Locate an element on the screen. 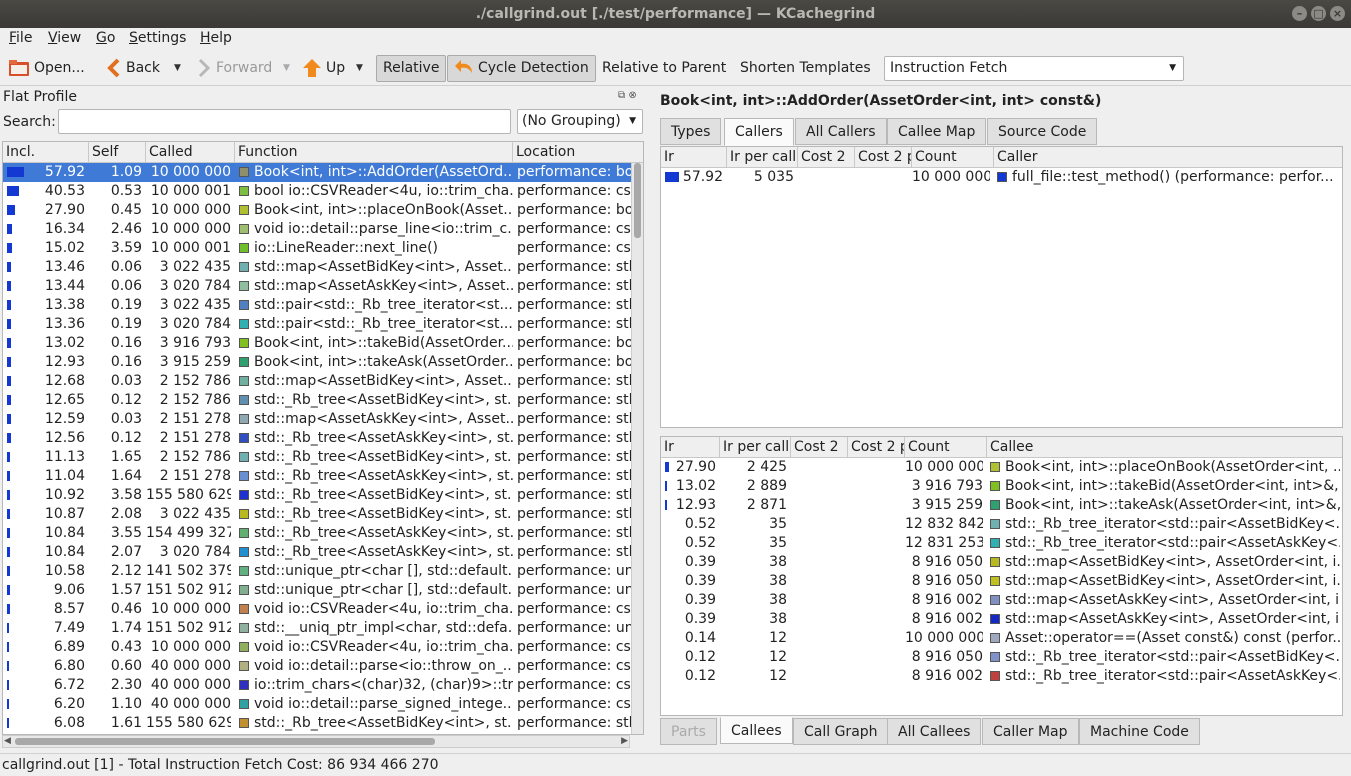 Image resolution: width=1351 pixels, height=776 pixels. maximize-icon: □ is located at coordinates (1318, 13).